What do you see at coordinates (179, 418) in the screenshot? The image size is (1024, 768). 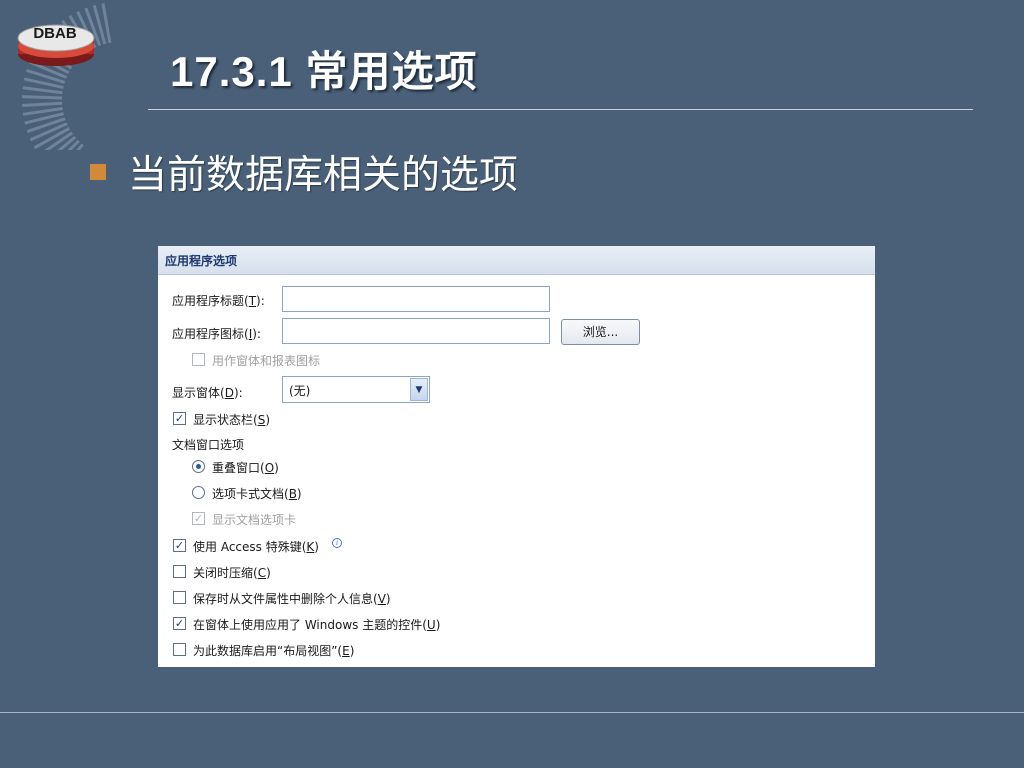 I see `status-bar-checkbox: ✓` at bounding box center [179, 418].